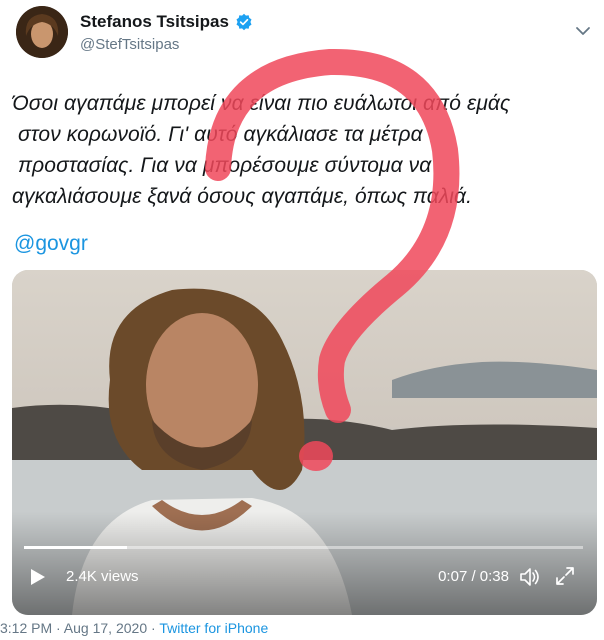 The image size is (604, 640). Describe the element at coordinates (565, 576) in the screenshot. I see `expand-icon` at that location.